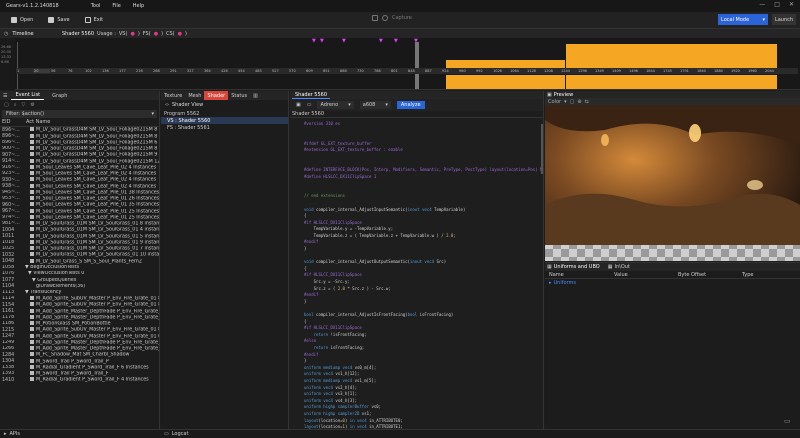  Describe the element at coordinates (22, 34) in the screenshot. I see `tab-timeline: Timeline` at that location.